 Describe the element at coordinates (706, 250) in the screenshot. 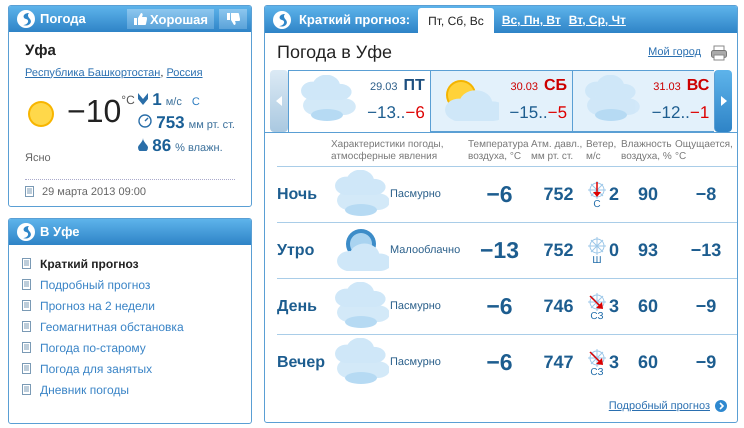

I see `feels-like: −13` at that location.